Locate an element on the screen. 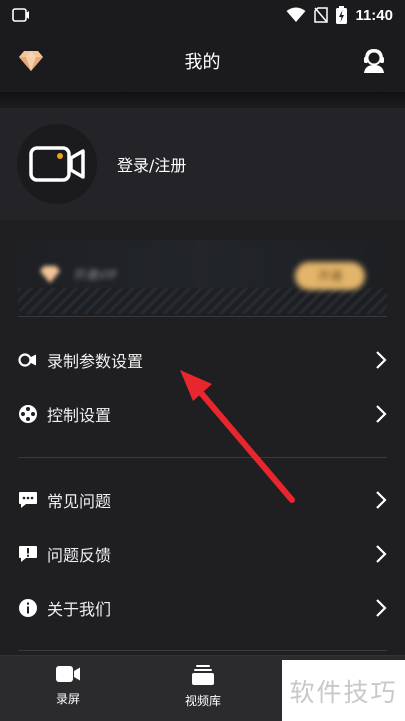 This screenshot has width=405, height=721. nav-video-library: 视频库 is located at coordinates (203, 686).